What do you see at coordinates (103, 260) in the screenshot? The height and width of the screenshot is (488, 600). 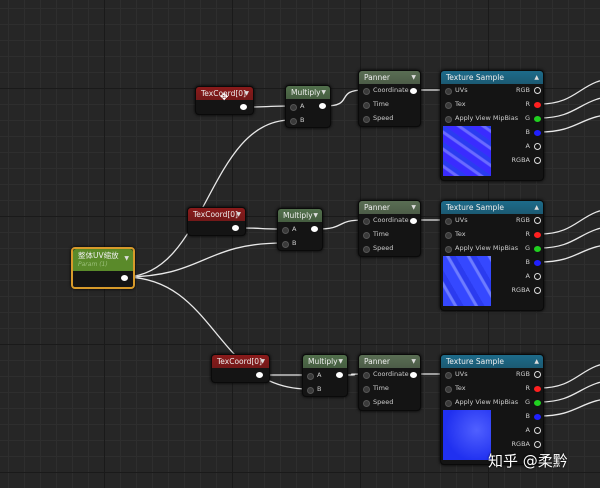 I see `param-header: 整体UV缩放 Param (1) ▼` at bounding box center [103, 260].